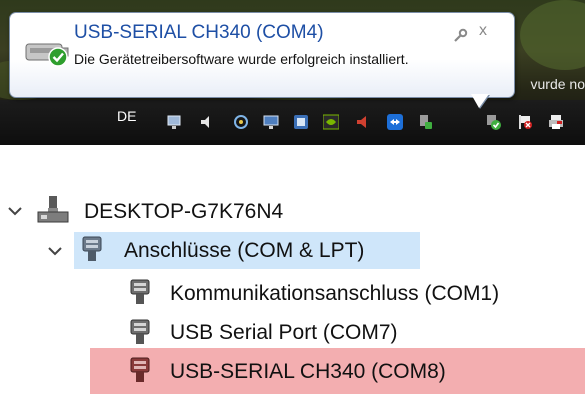 The width and height of the screenshot is (585, 399). What do you see at coordinates (48, 55) in the screenshot?
I see `usb-device-icon` at bounding box center [48, 55].